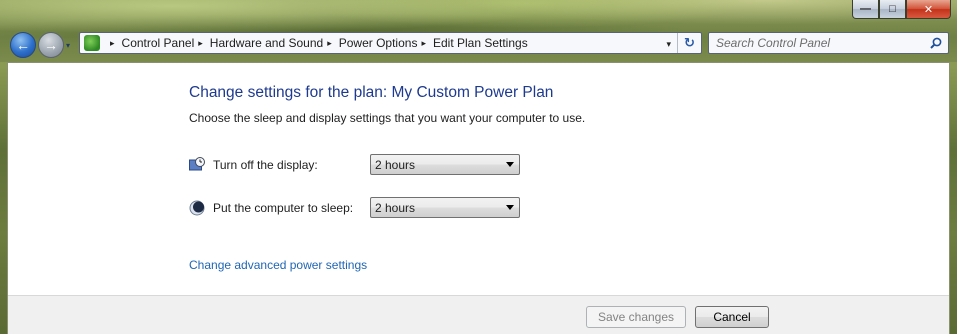 This screenshot has height=334, width=957. Describe the element at coordinates (480, 43) in the screenshot. I see `breadcrumb-edit-plan-settings: Edit Plan Settings` at that location.